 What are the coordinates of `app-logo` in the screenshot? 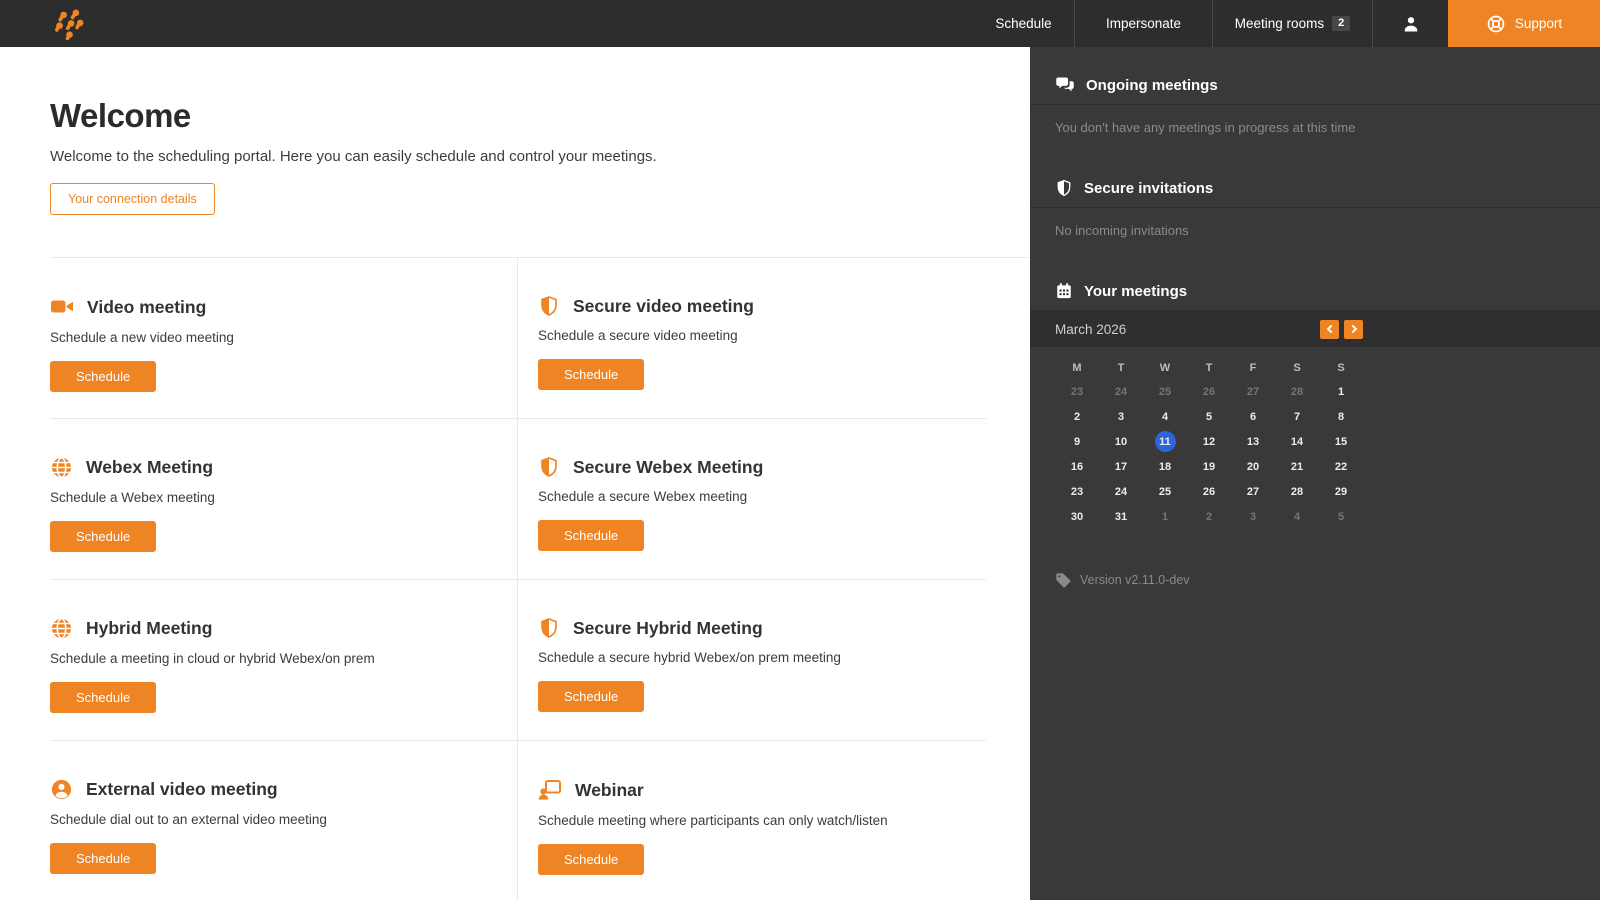 It's located at (69, 23).